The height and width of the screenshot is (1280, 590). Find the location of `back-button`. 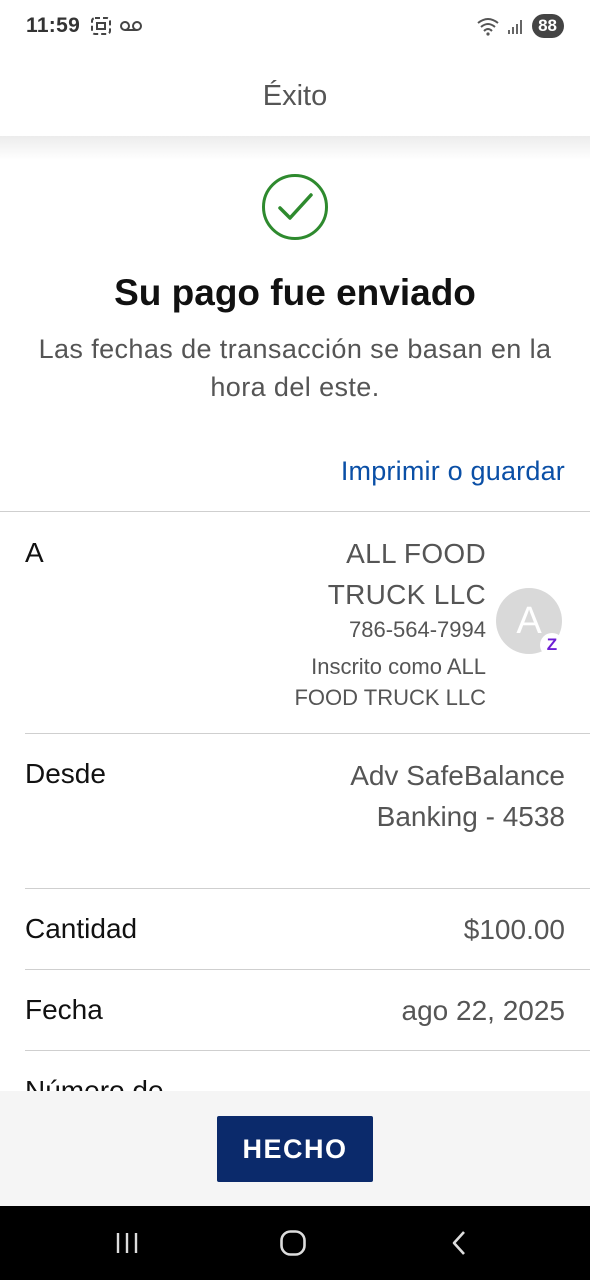

back-button is located at coordinates (459, 1243).